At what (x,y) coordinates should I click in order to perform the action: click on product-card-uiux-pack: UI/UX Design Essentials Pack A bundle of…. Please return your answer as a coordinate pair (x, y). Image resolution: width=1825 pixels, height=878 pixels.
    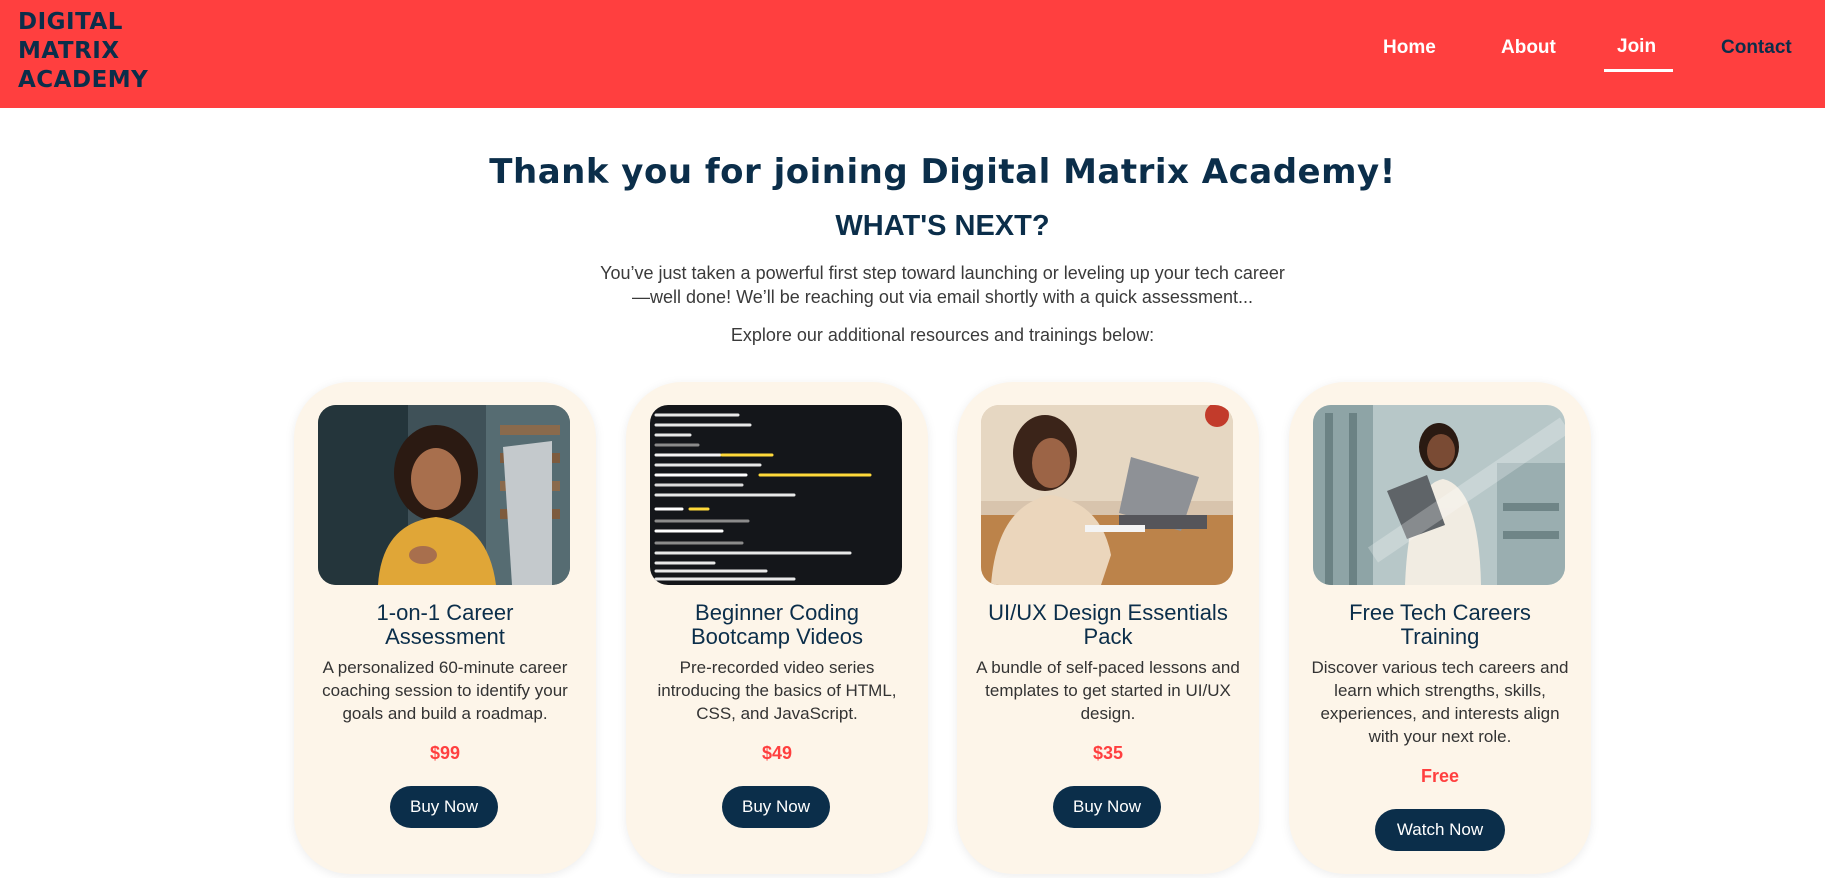
    Looking at the image, I should click on (1108, 628).